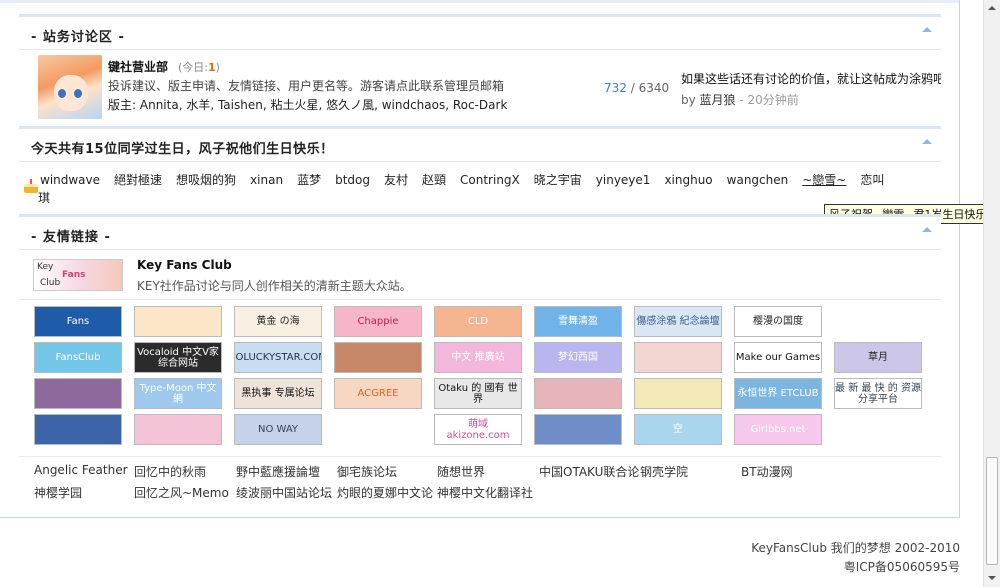 This screenshot has height=587, width=1000. I want to click on friend-link-banner: 黑执事 专属论坛, so click(278, 393).